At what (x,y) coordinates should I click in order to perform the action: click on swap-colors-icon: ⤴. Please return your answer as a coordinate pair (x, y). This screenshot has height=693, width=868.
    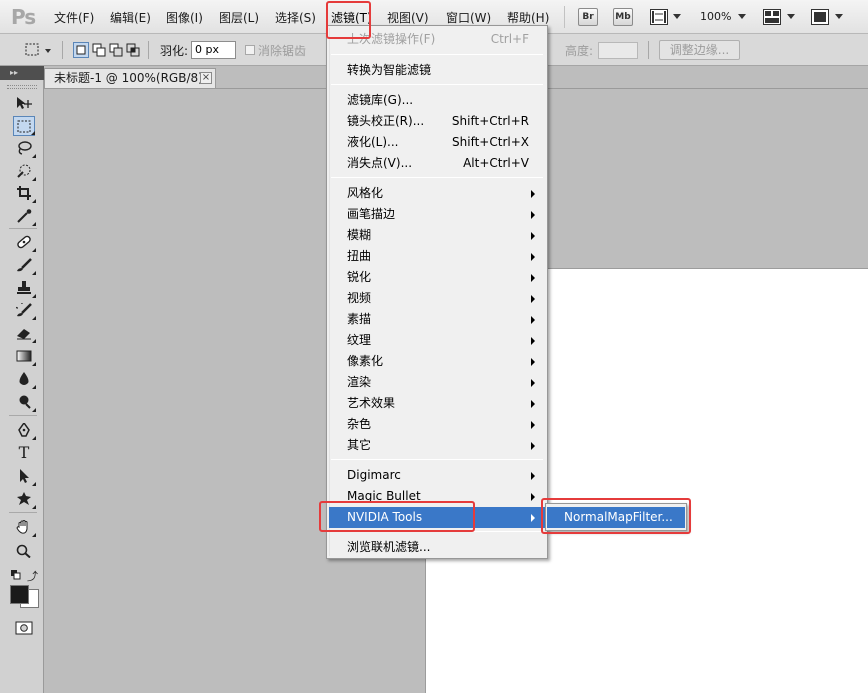
    Looking at the image, I should click on (32, 576).